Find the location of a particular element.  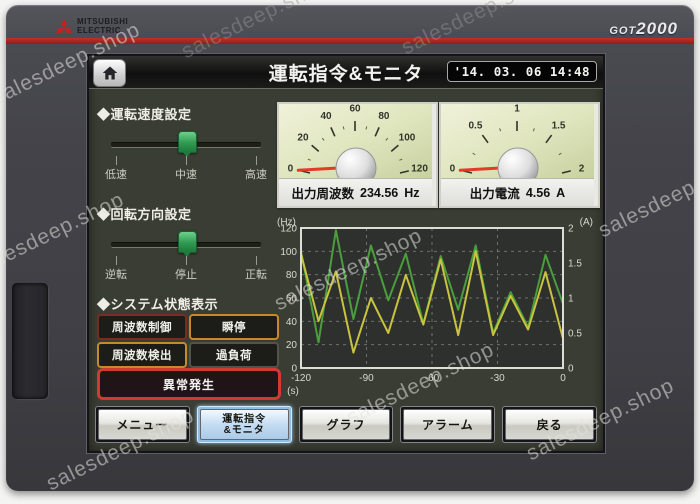

svg-text: (A) is located at coordinates (586, 222).